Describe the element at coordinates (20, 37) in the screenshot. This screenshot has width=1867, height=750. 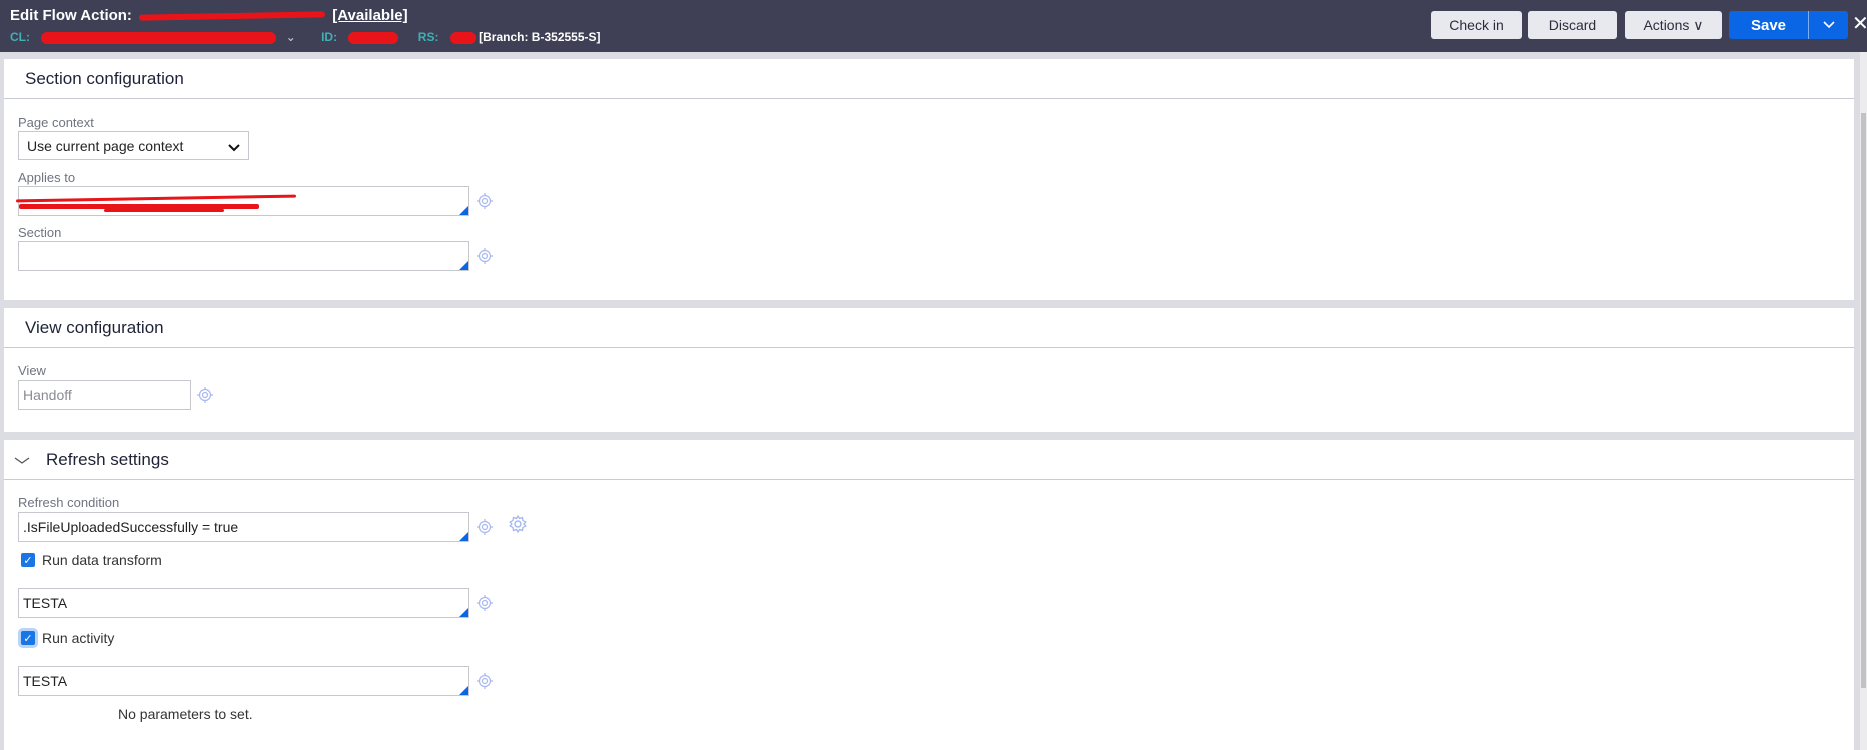
I see `cl-key: CL:` at that location.